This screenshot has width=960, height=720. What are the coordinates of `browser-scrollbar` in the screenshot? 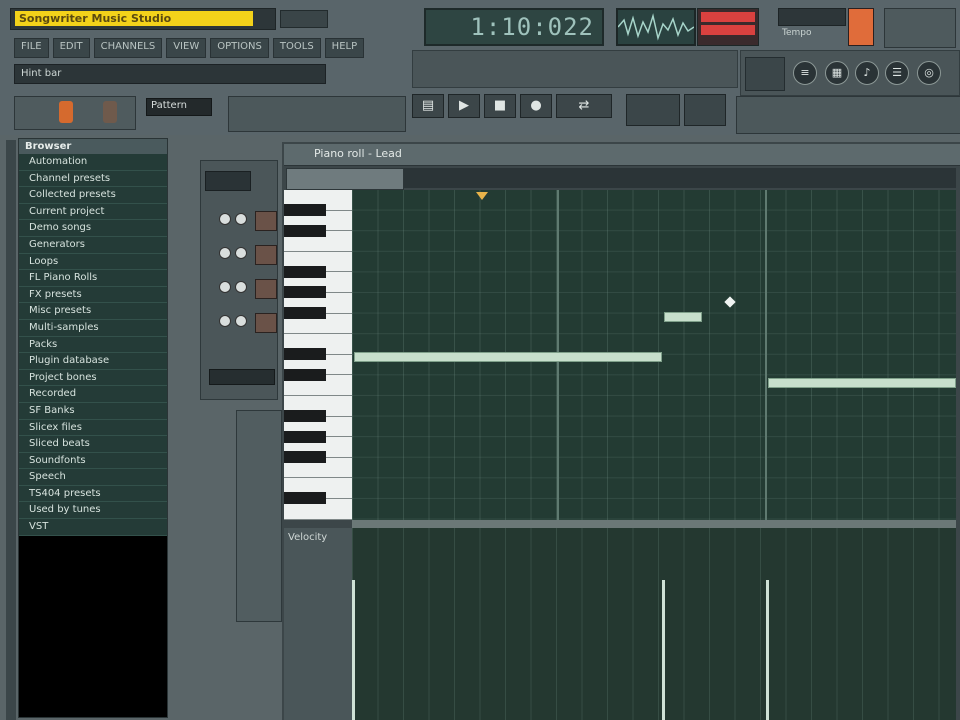 It's located at (11, 430).